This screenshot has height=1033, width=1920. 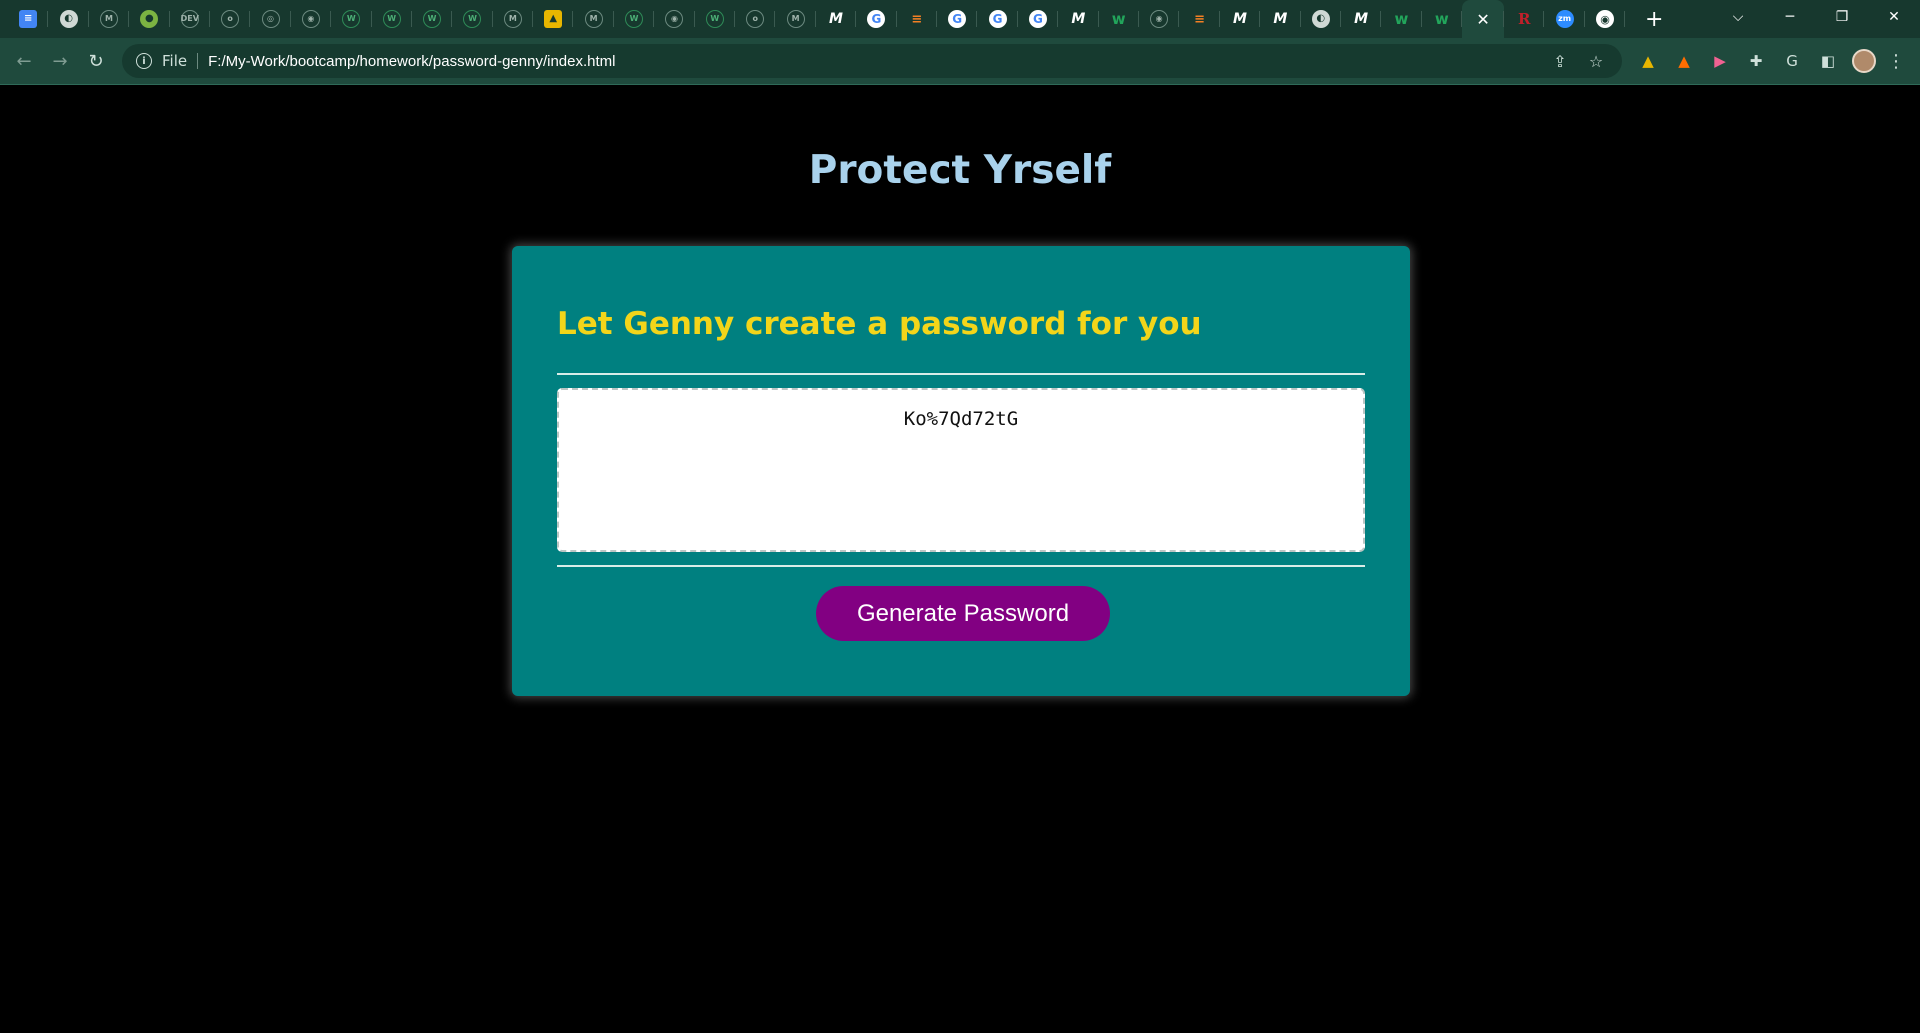 I want to click on ring-icon: o, so click(x=755, y=19).